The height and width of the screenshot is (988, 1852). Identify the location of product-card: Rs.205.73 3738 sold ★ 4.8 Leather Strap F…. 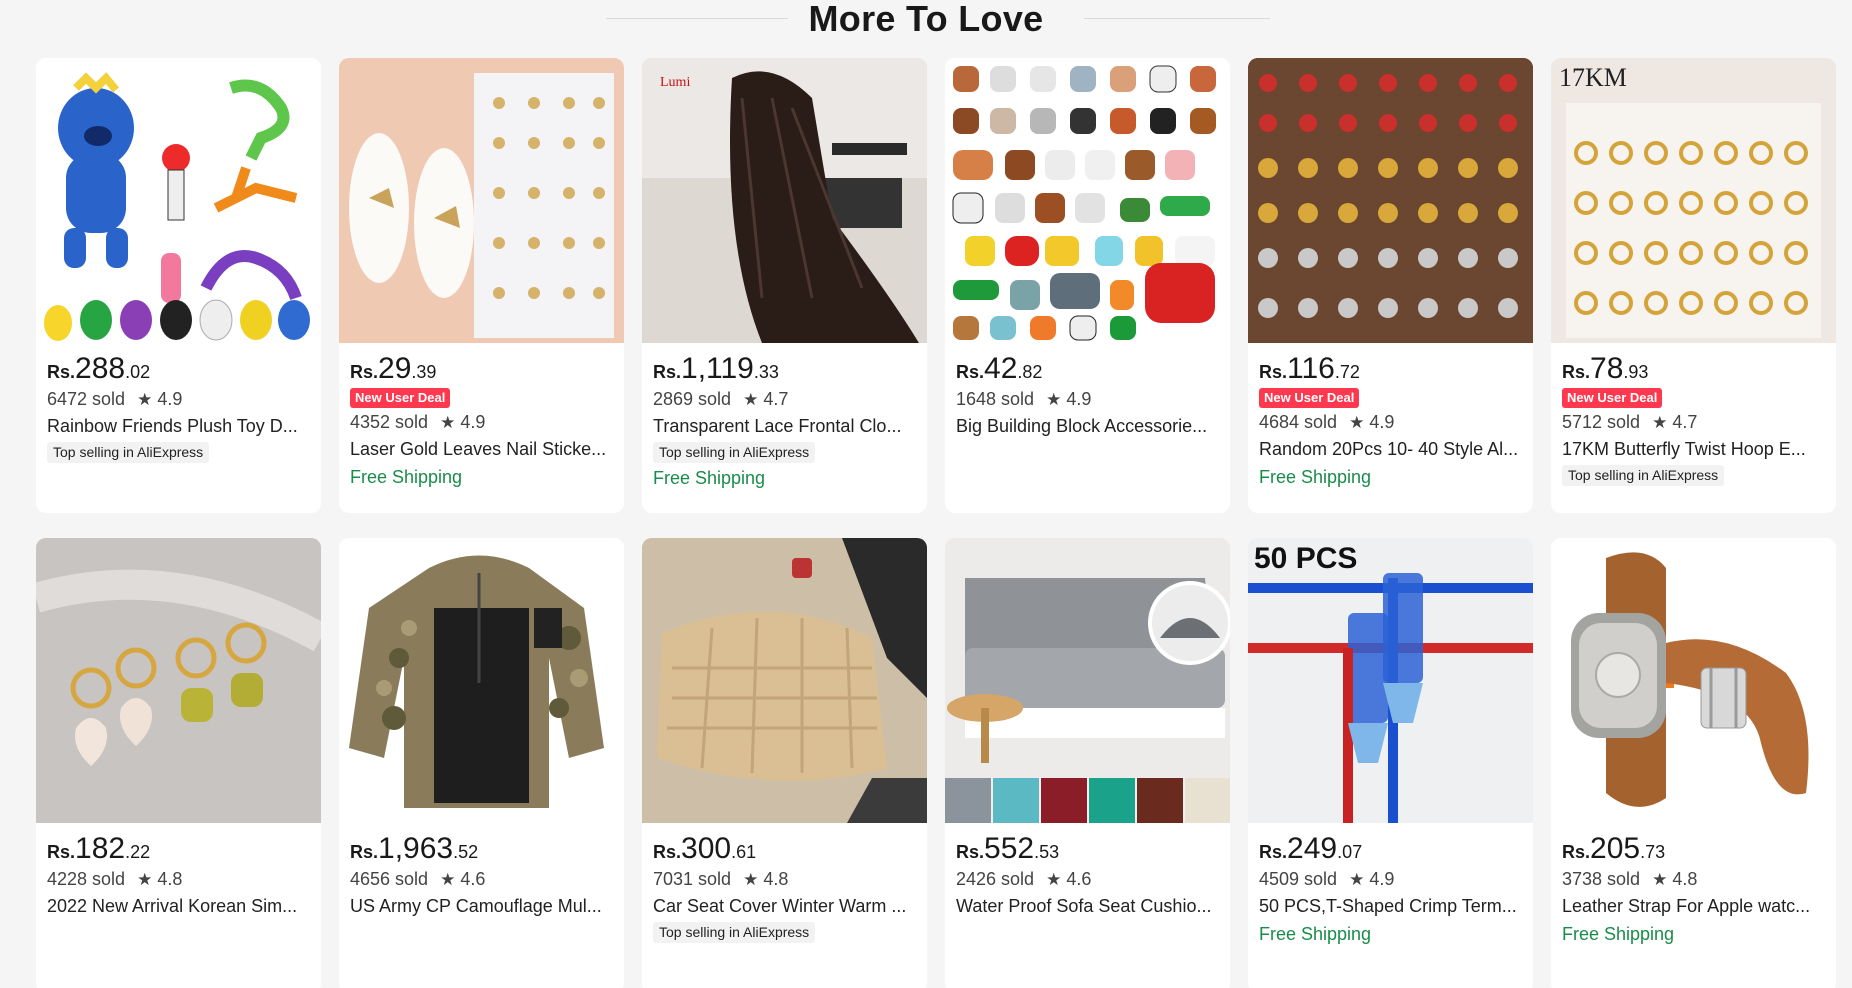
(1693, 763).